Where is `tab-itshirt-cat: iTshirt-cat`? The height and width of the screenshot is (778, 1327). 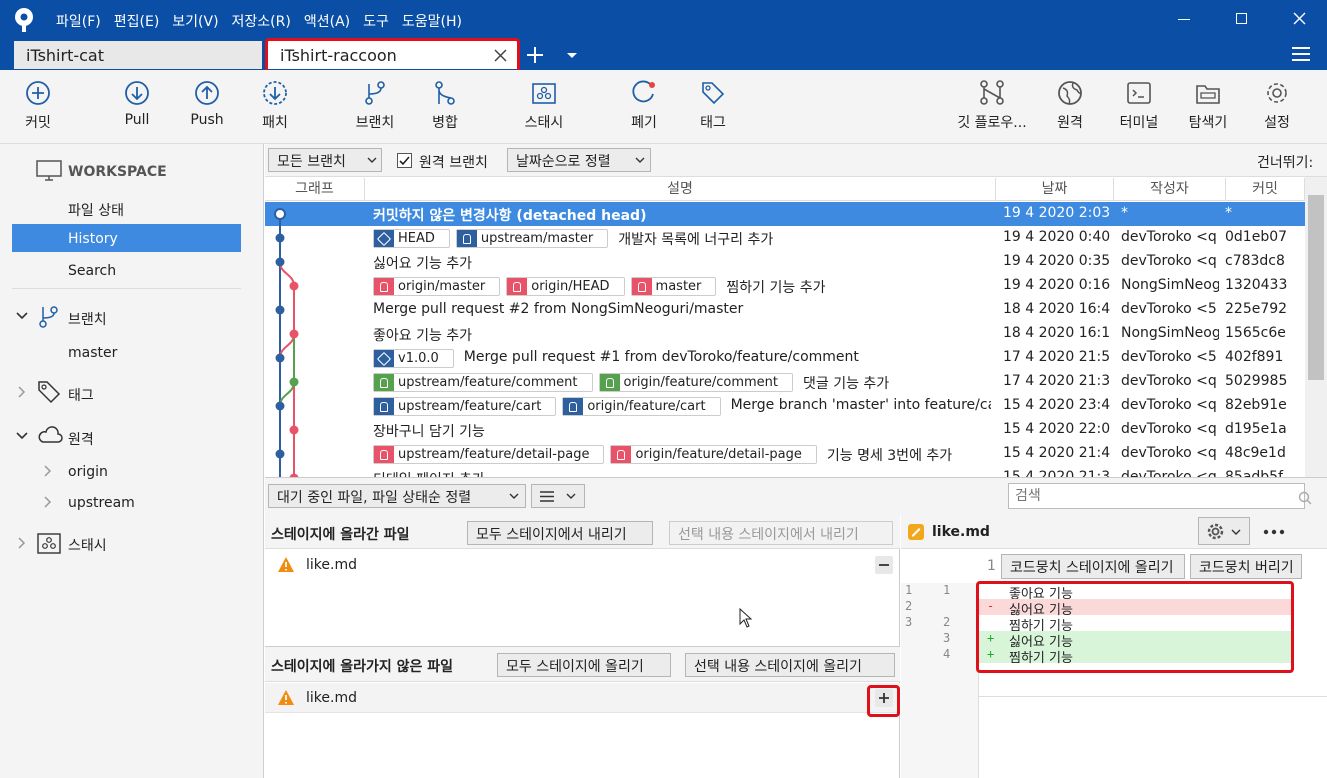
tab-itshirt-cat: iTshirt-cat is located at coordinates (138, 55).